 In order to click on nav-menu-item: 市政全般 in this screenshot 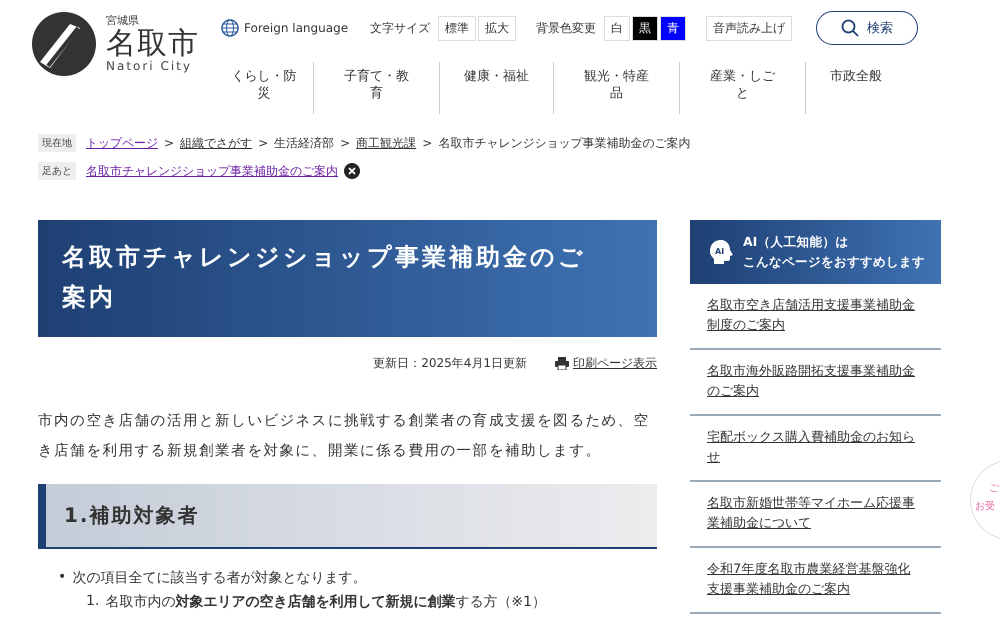, I will do `click(855, 88)`.